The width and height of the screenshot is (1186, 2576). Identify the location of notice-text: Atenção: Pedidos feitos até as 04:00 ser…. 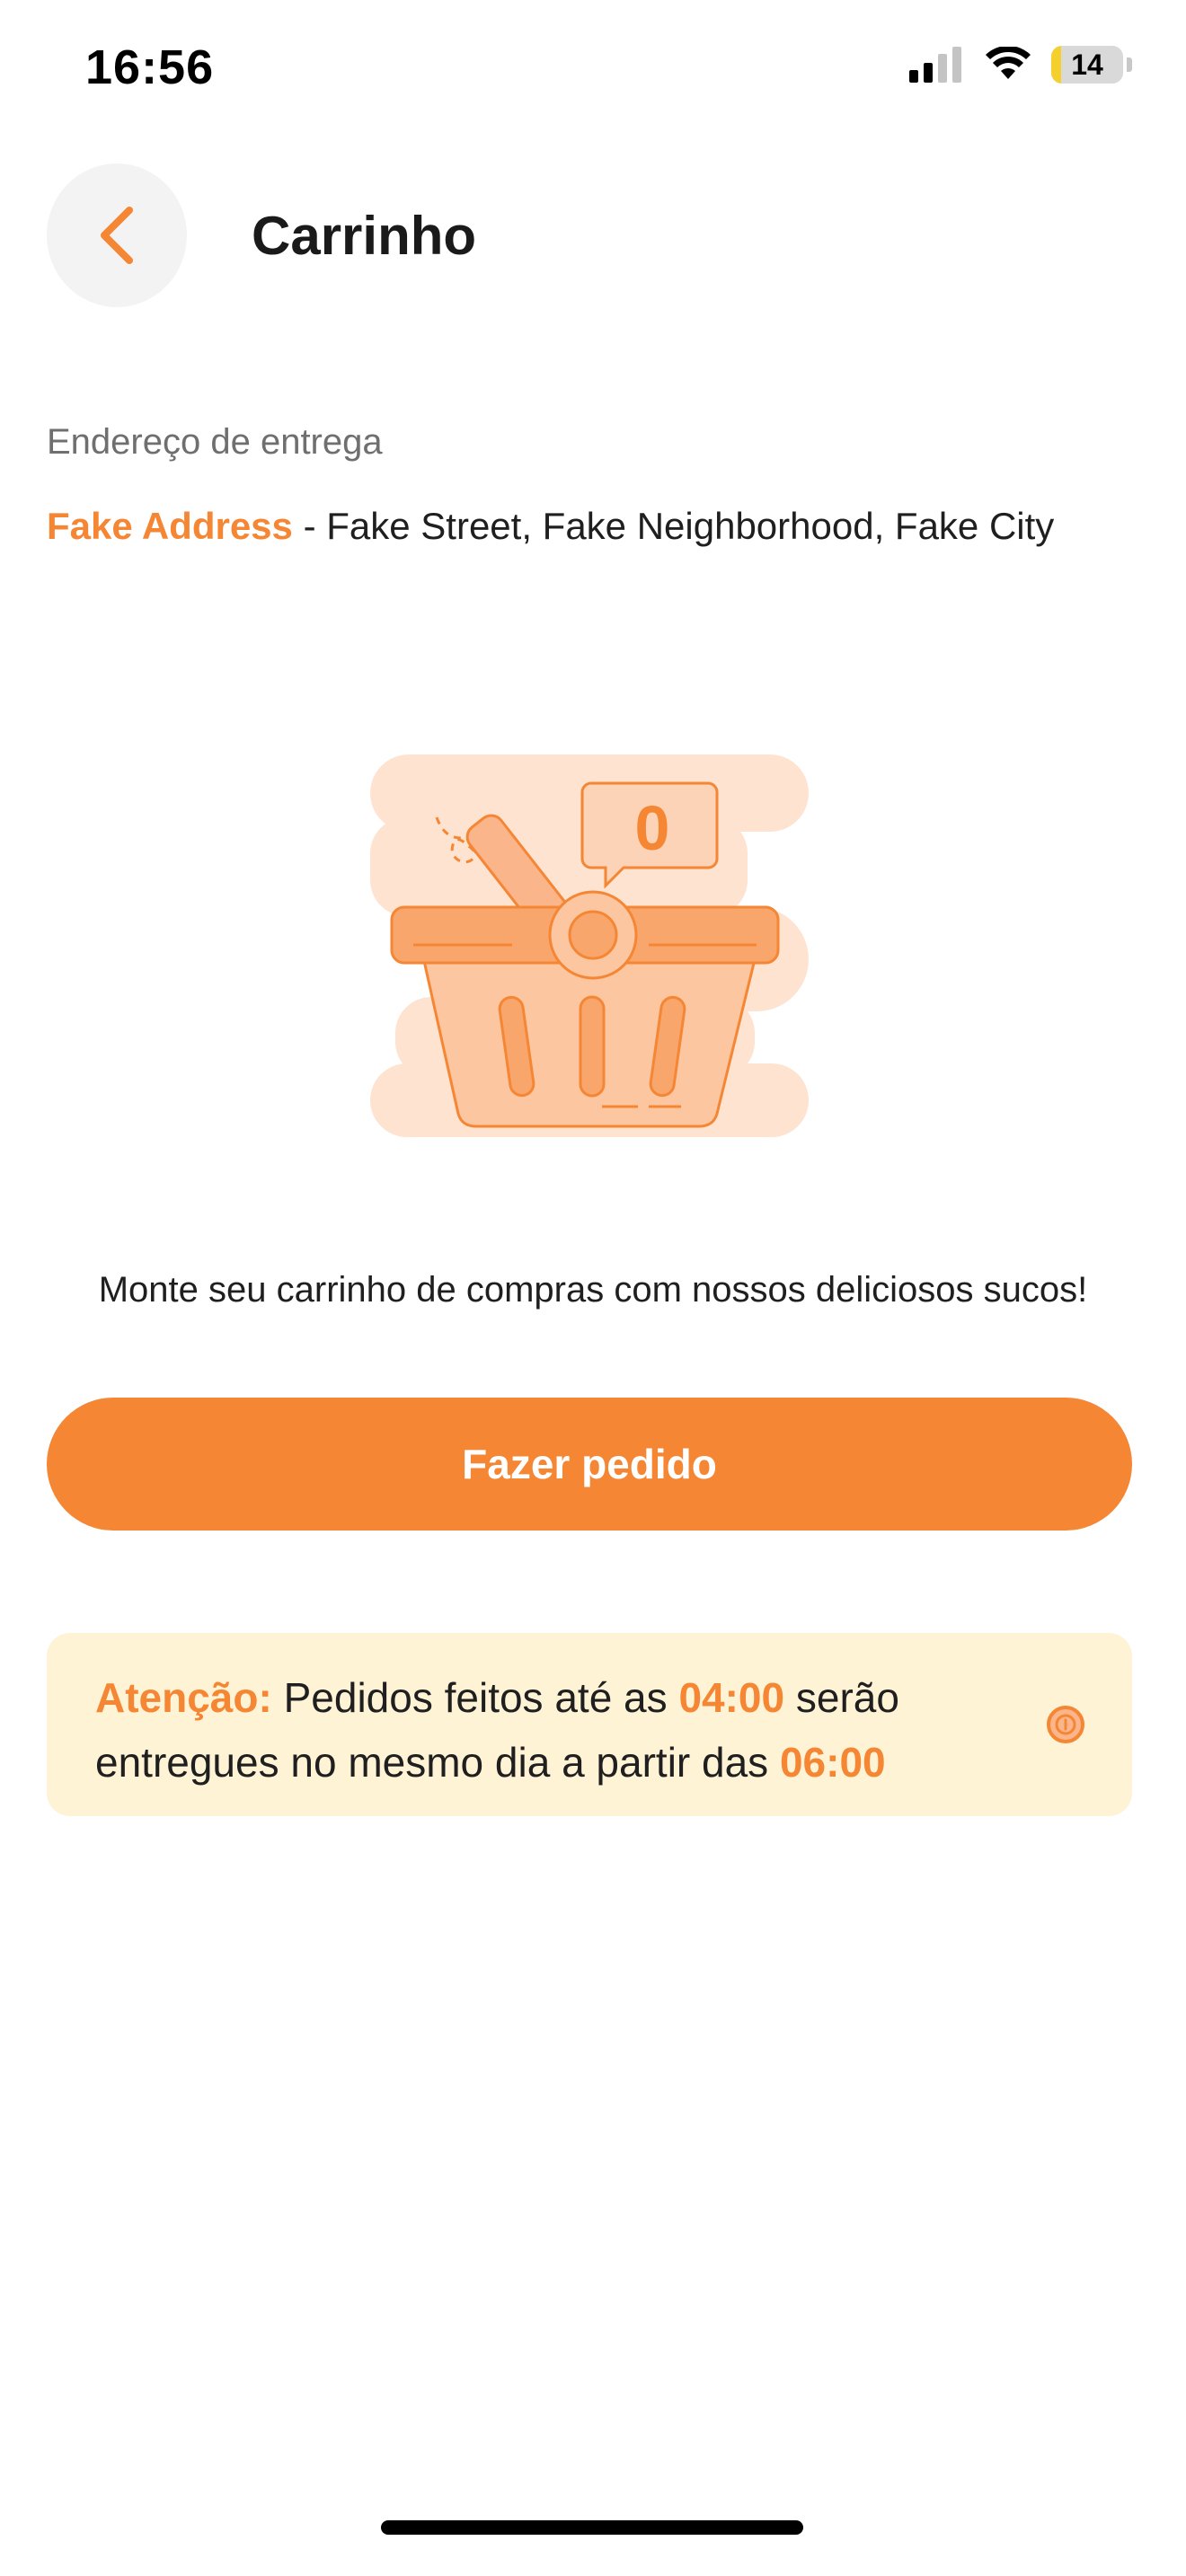
(544, 1730).